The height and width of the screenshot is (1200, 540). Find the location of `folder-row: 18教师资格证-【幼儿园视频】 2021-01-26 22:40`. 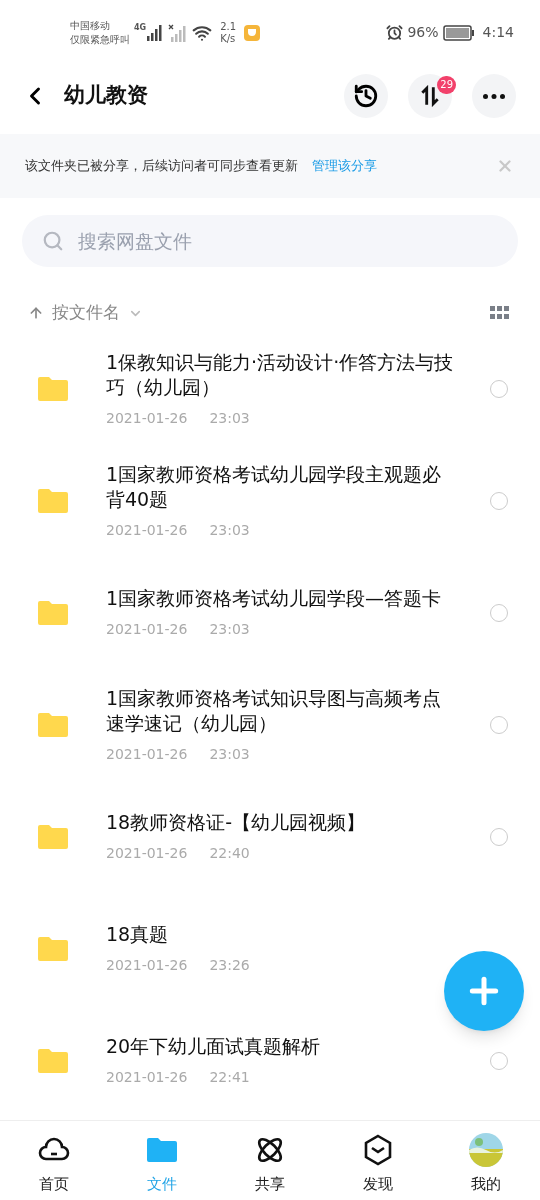

folder-row: 18教师资格证-【幼儿园视频】 2021-01-26 22:40 is located at coordinates (270, 837).